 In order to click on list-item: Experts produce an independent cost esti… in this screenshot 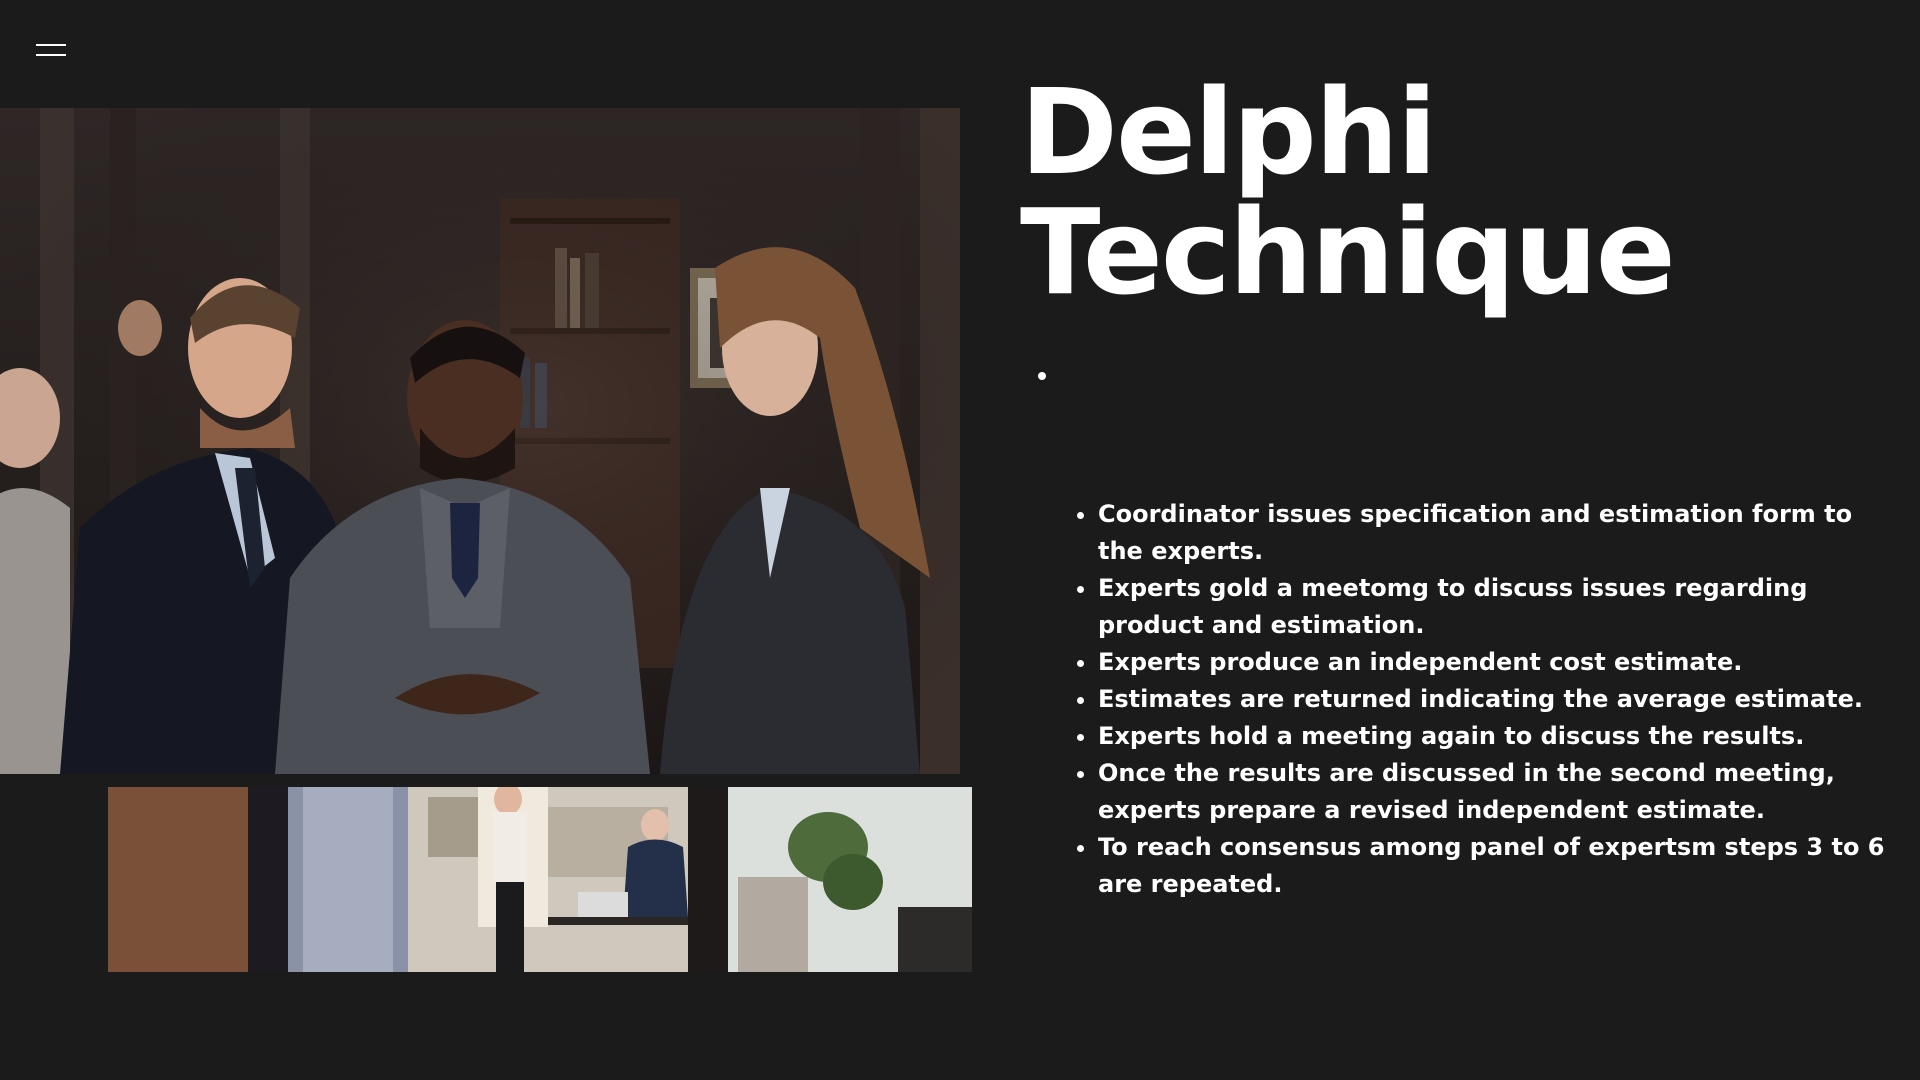, I will do `click(1498, 662)`.